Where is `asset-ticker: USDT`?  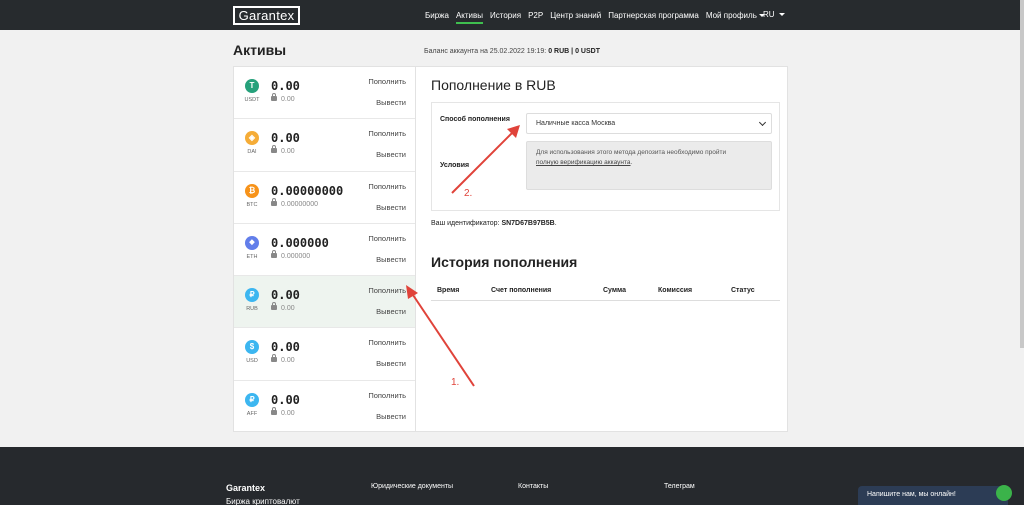 asset-ticker: USDT is located at coordinates (252, 100).